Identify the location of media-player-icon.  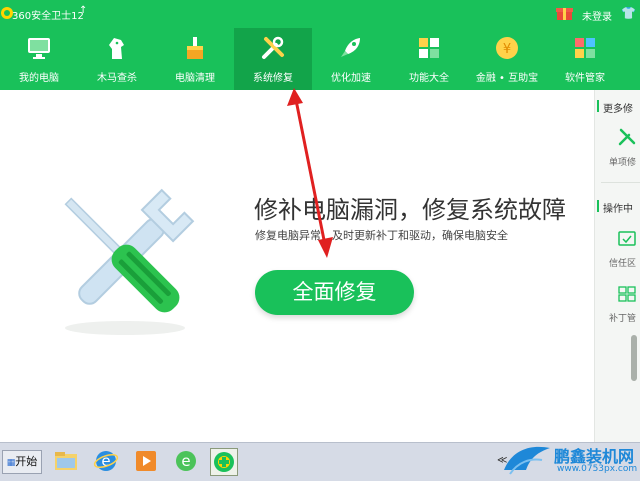
(146, 461).